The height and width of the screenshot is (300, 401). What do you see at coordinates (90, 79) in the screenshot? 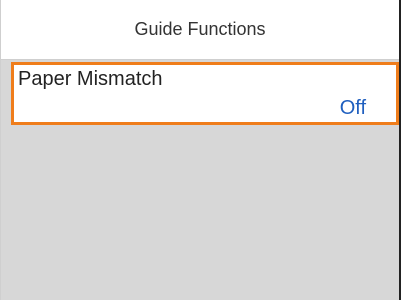
I see `setting-label: Paper Mismatch` at bounding box center [90, 79].